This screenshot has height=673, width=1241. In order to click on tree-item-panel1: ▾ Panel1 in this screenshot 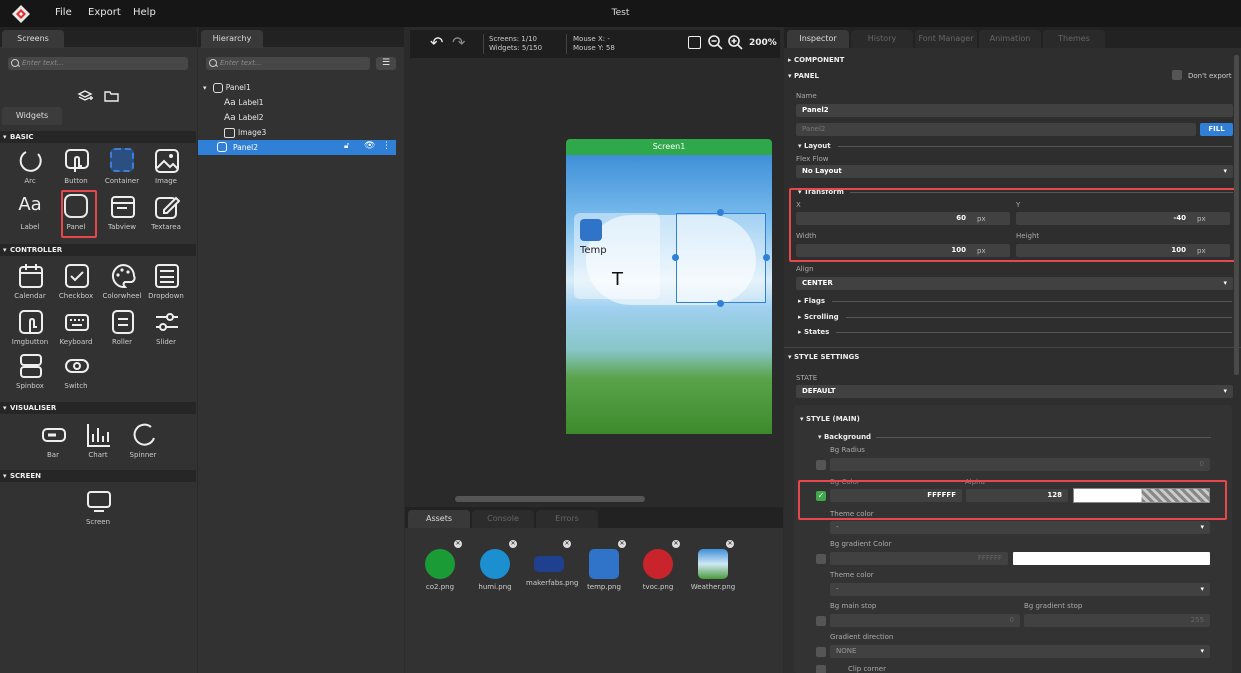, I will do `click(227, 88)`.